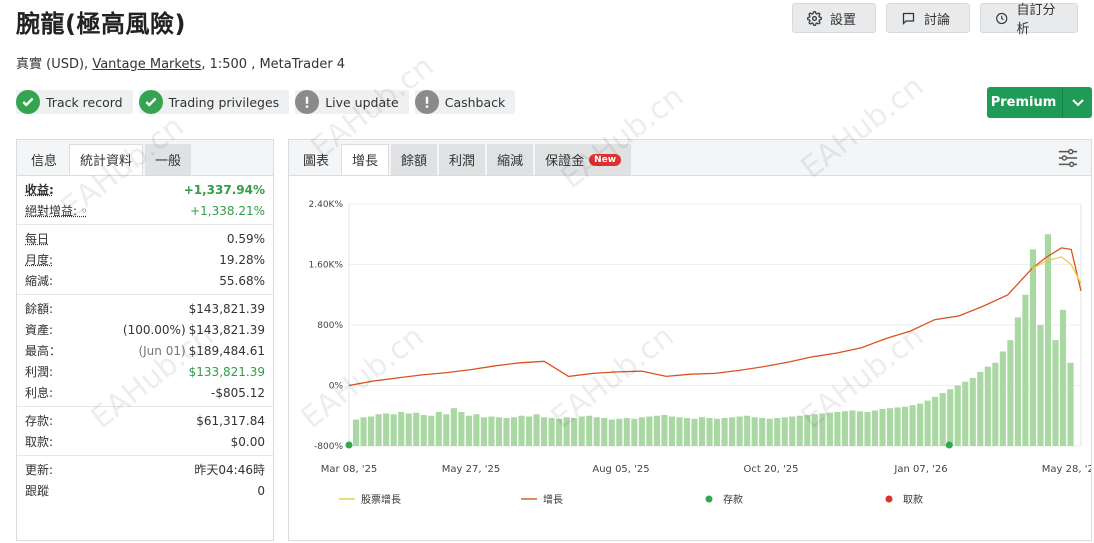  Describe the element at coordinates (145, 260) in the screenshot. I see `stats-group-rates: 每日 0.59% 月度: 19.28% 縮減: 55.68%` at that location.